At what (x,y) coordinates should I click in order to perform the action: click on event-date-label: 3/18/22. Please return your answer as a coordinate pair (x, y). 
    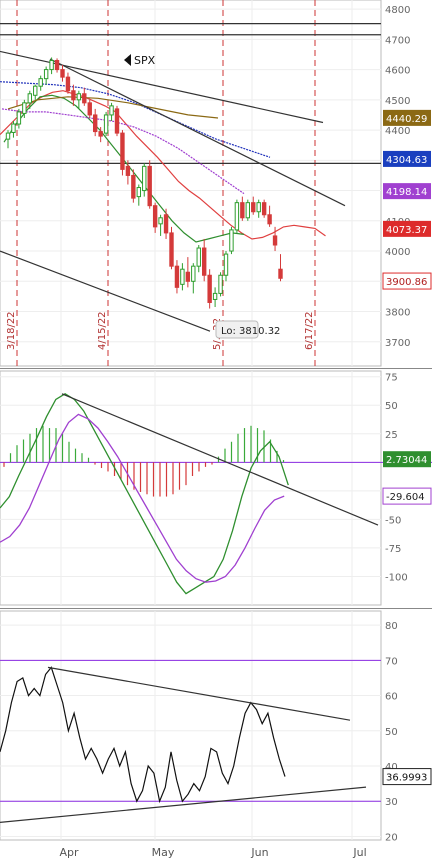
    Looking at the image, I should click on (11, 330).